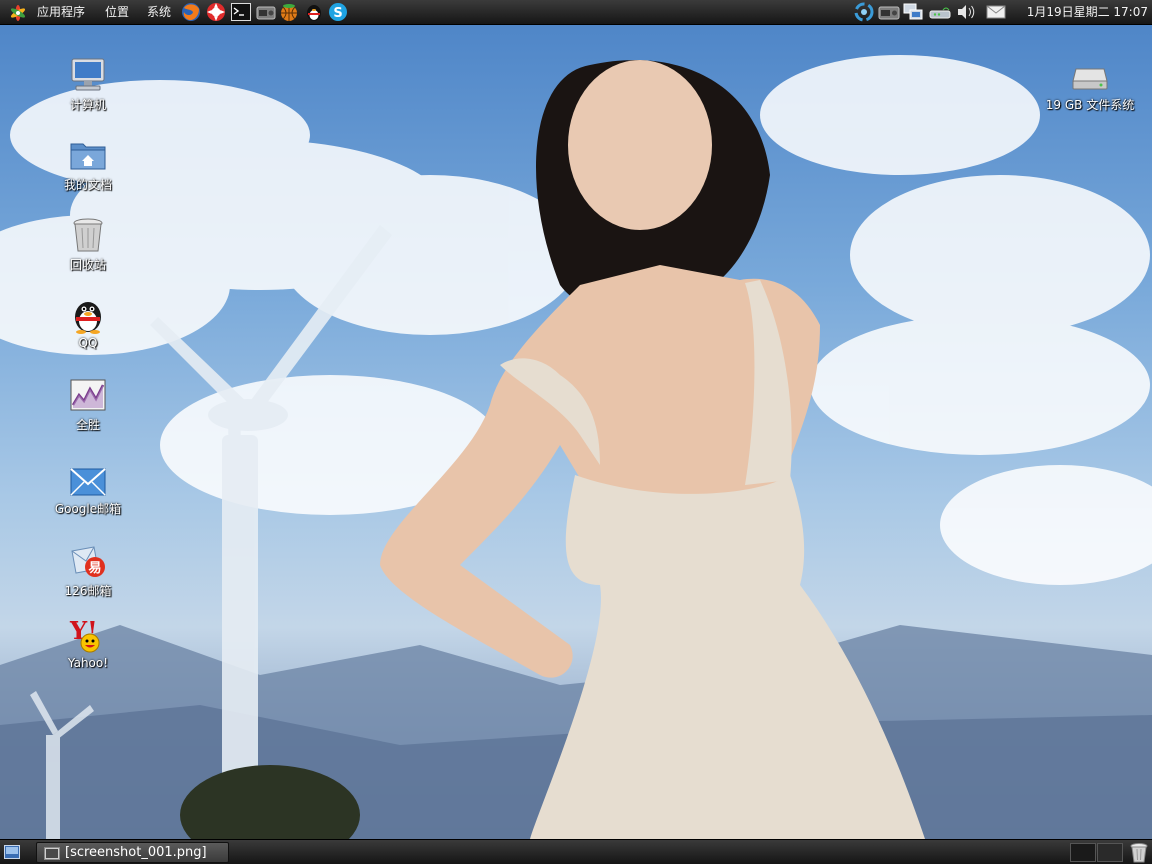 This screenshot has width=1152, height=864. What do you see at coordinates (88, 509) in the screenshot?
I see `desktop-icon-label: Google邮箱` at bounding box center [88, 509].